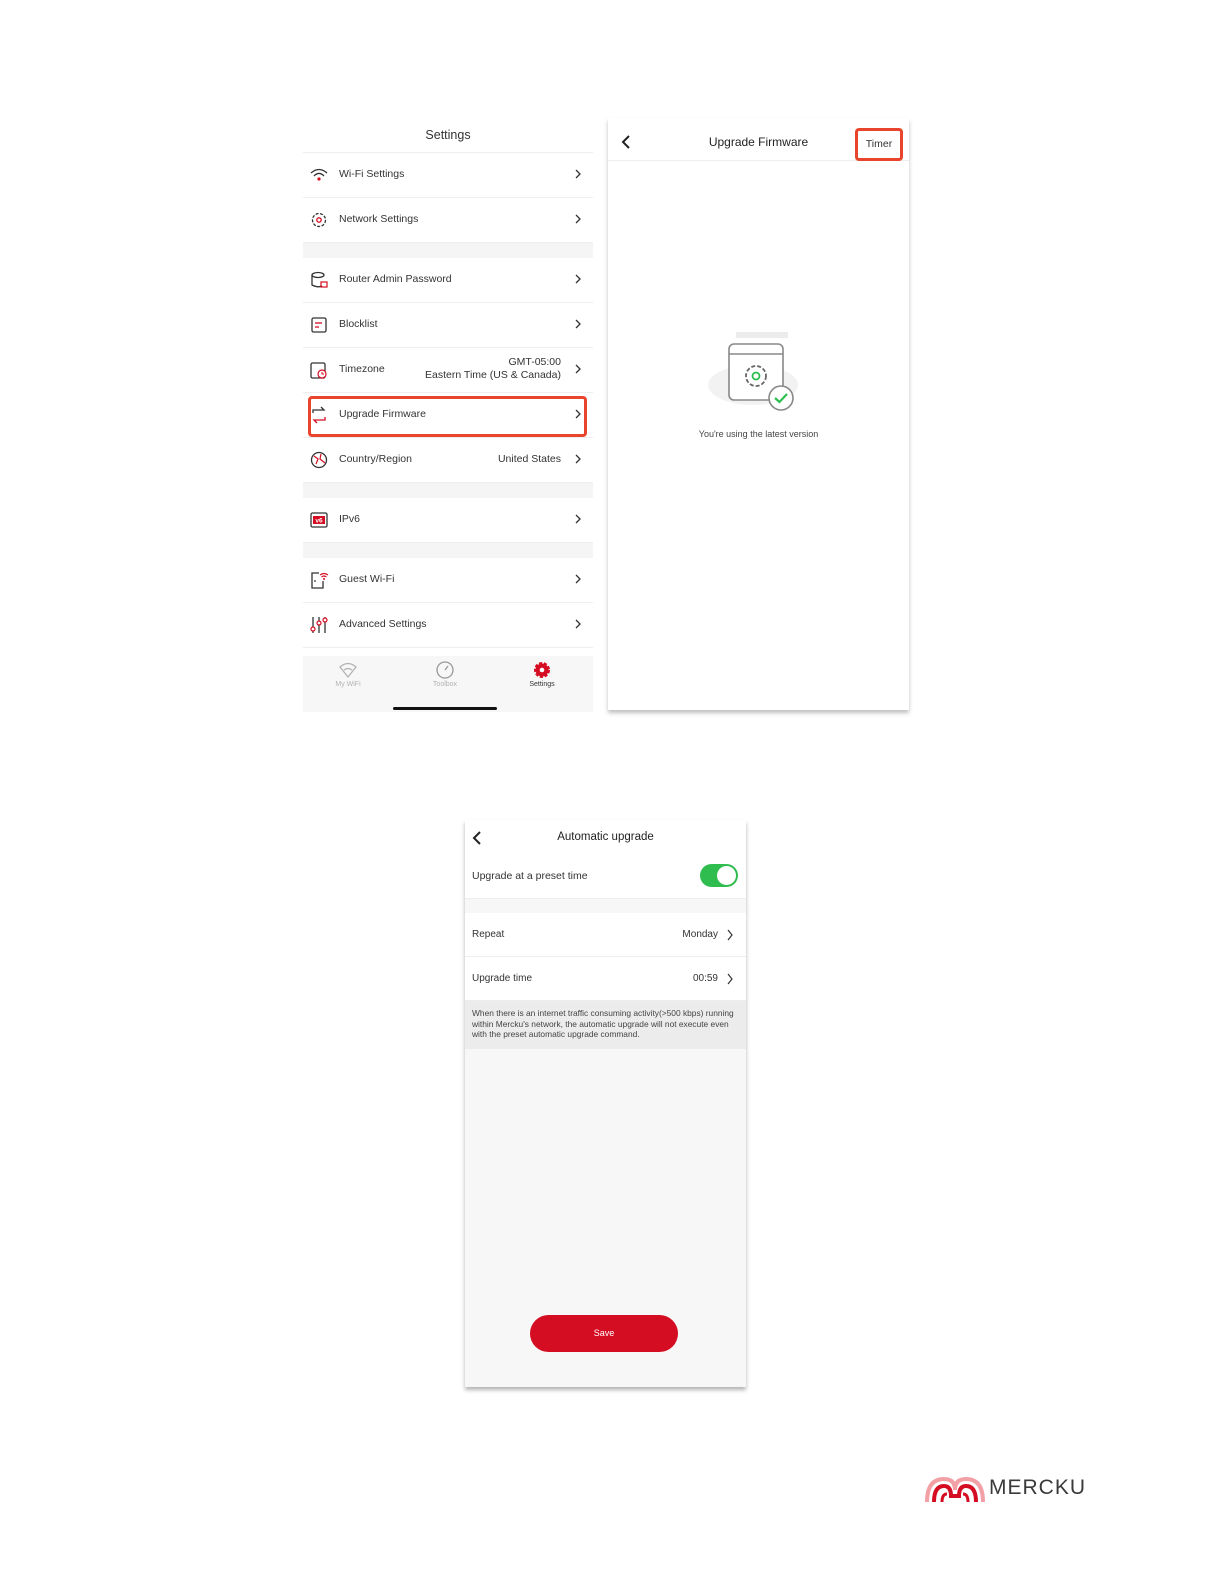  What do you see at coordinates (319, 279) in the screenshot?
I see `router-lock-icon` at bounding box center [319, 279].